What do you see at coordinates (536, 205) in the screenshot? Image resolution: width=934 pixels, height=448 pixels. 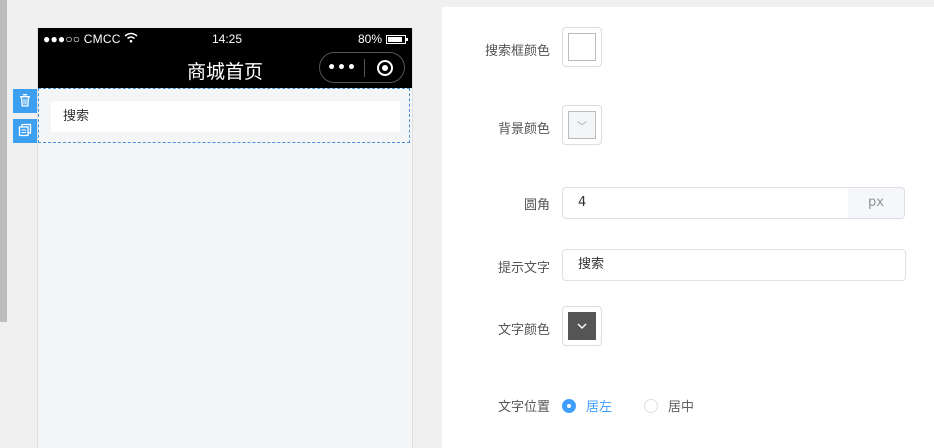 I see `radius-label: 圆角` at bounding box center [536, 205].